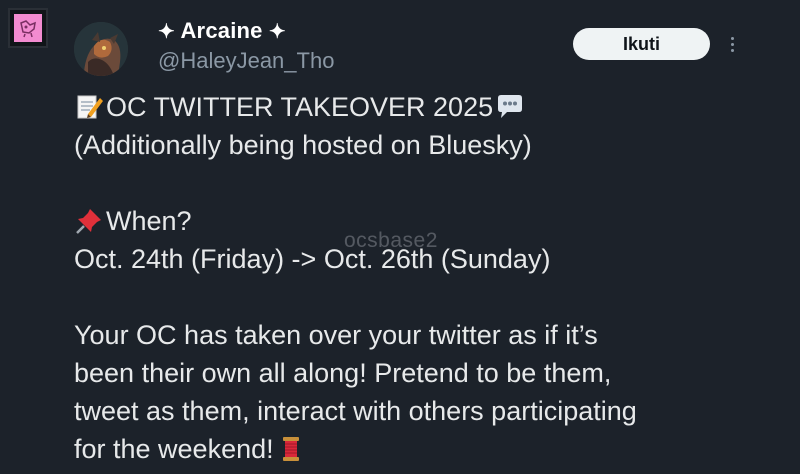 The height and width of the screenshot is (474, 800). I want to click on speech-bubble-emoji-icon, so click(510, 106).